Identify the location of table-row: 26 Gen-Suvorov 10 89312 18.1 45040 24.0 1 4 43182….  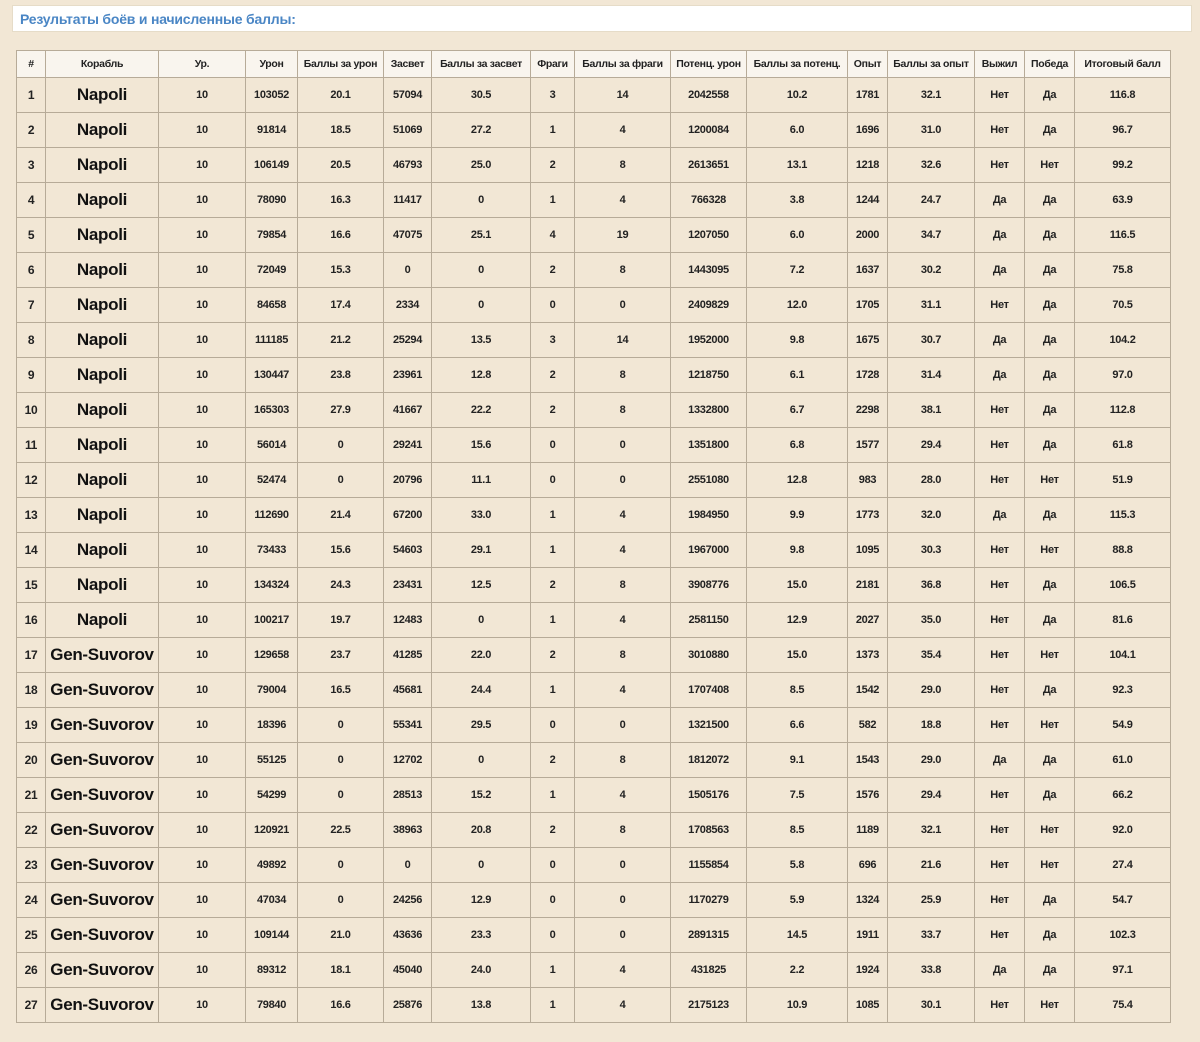
(593, 970).